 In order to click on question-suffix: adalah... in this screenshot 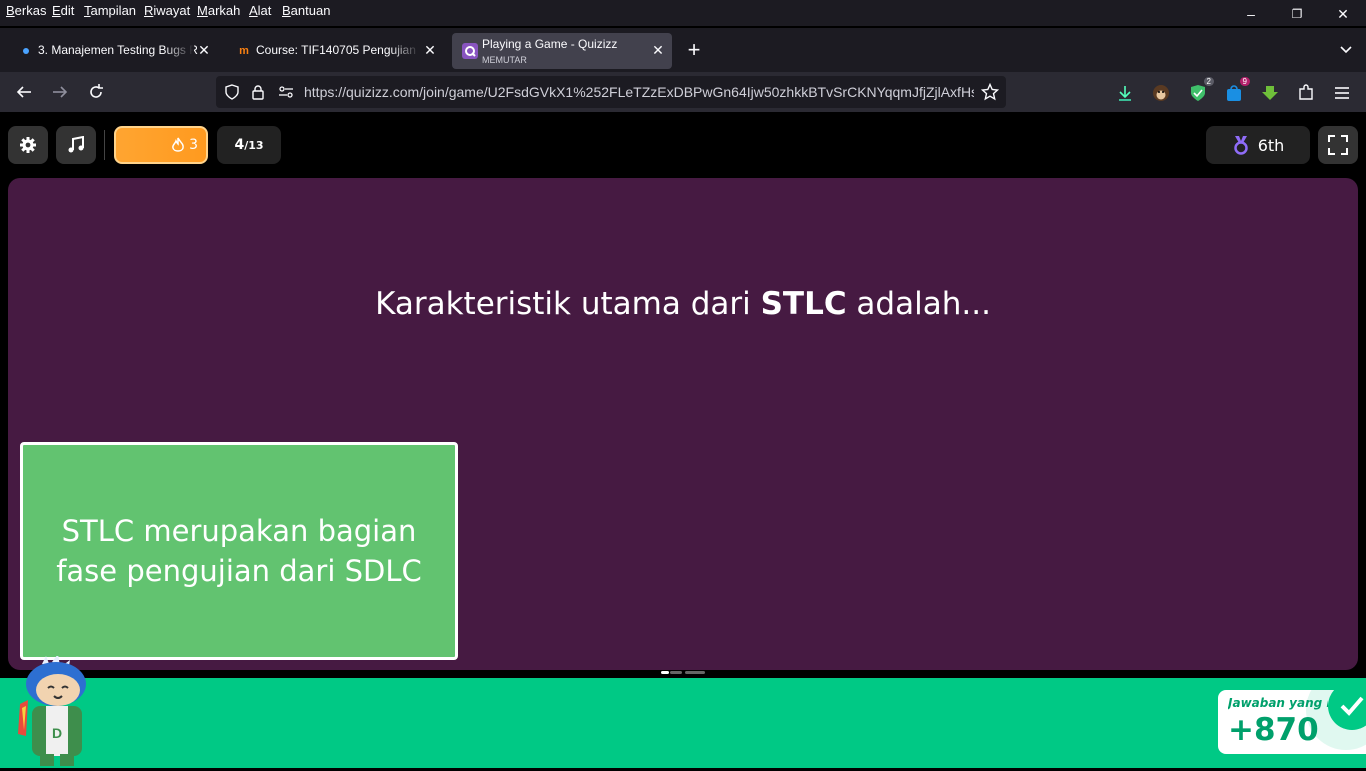, I will do `click(918, 304)`.